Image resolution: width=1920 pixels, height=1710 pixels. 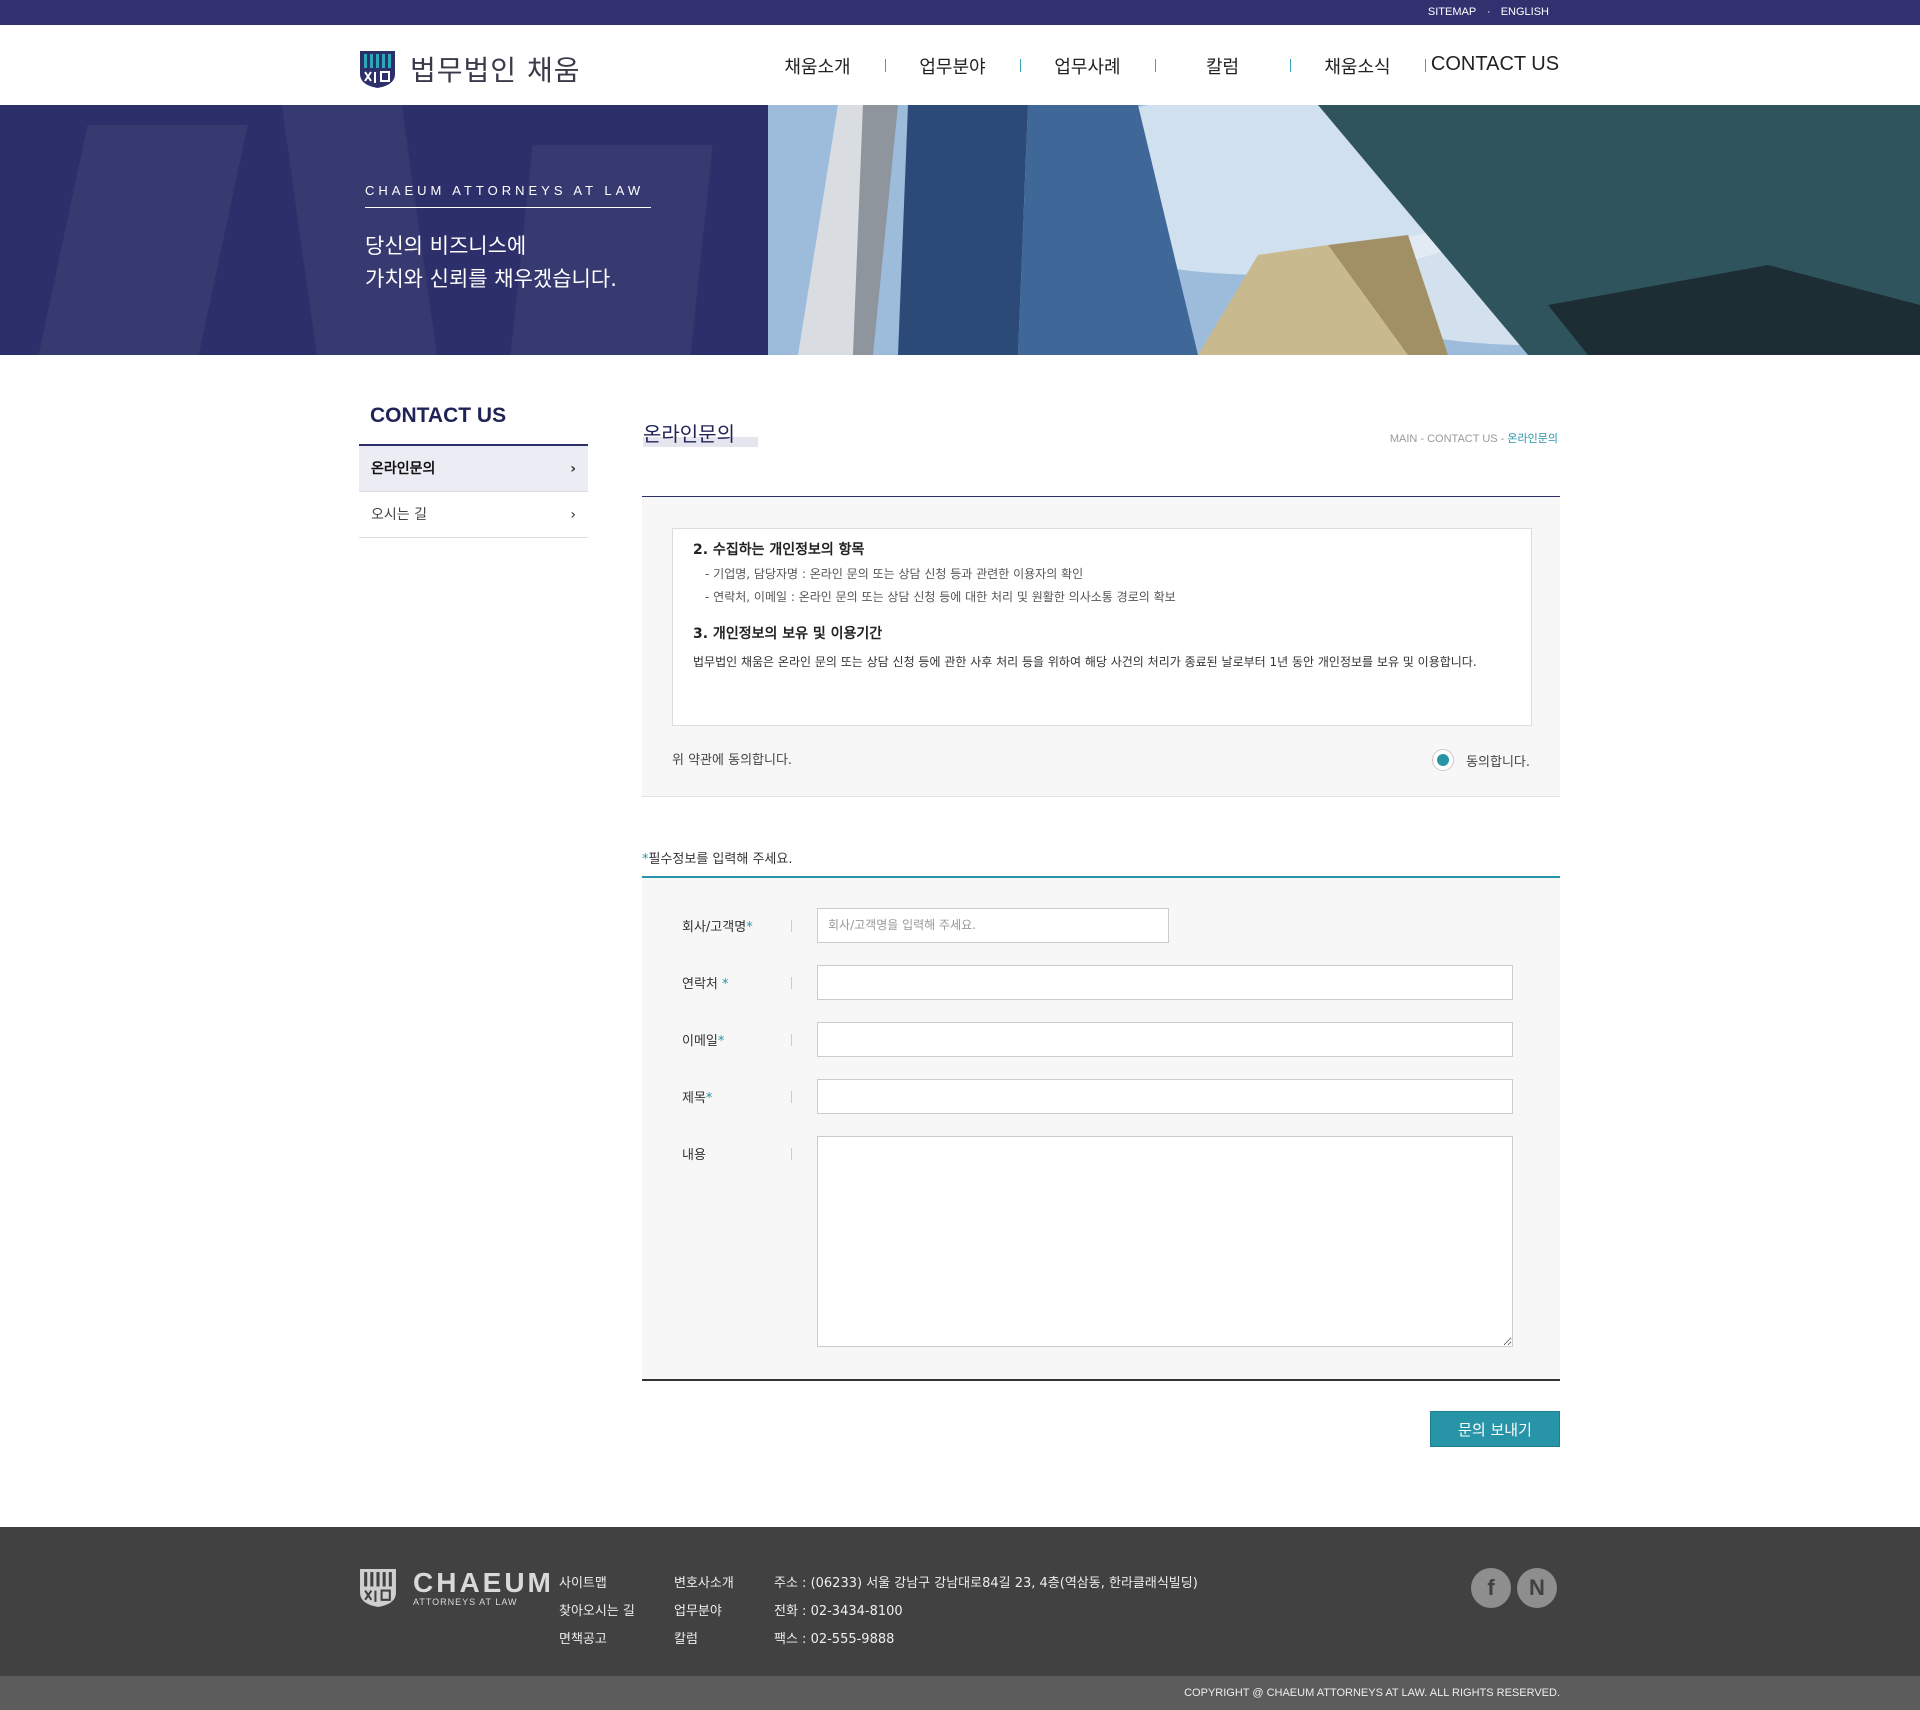 What do you see at coordinates (491, 279) in the screenshot?
I see `hero-slogan-line2: 가치와 신뢰를 채우겠습니다.` at bounding box center [491, 279].